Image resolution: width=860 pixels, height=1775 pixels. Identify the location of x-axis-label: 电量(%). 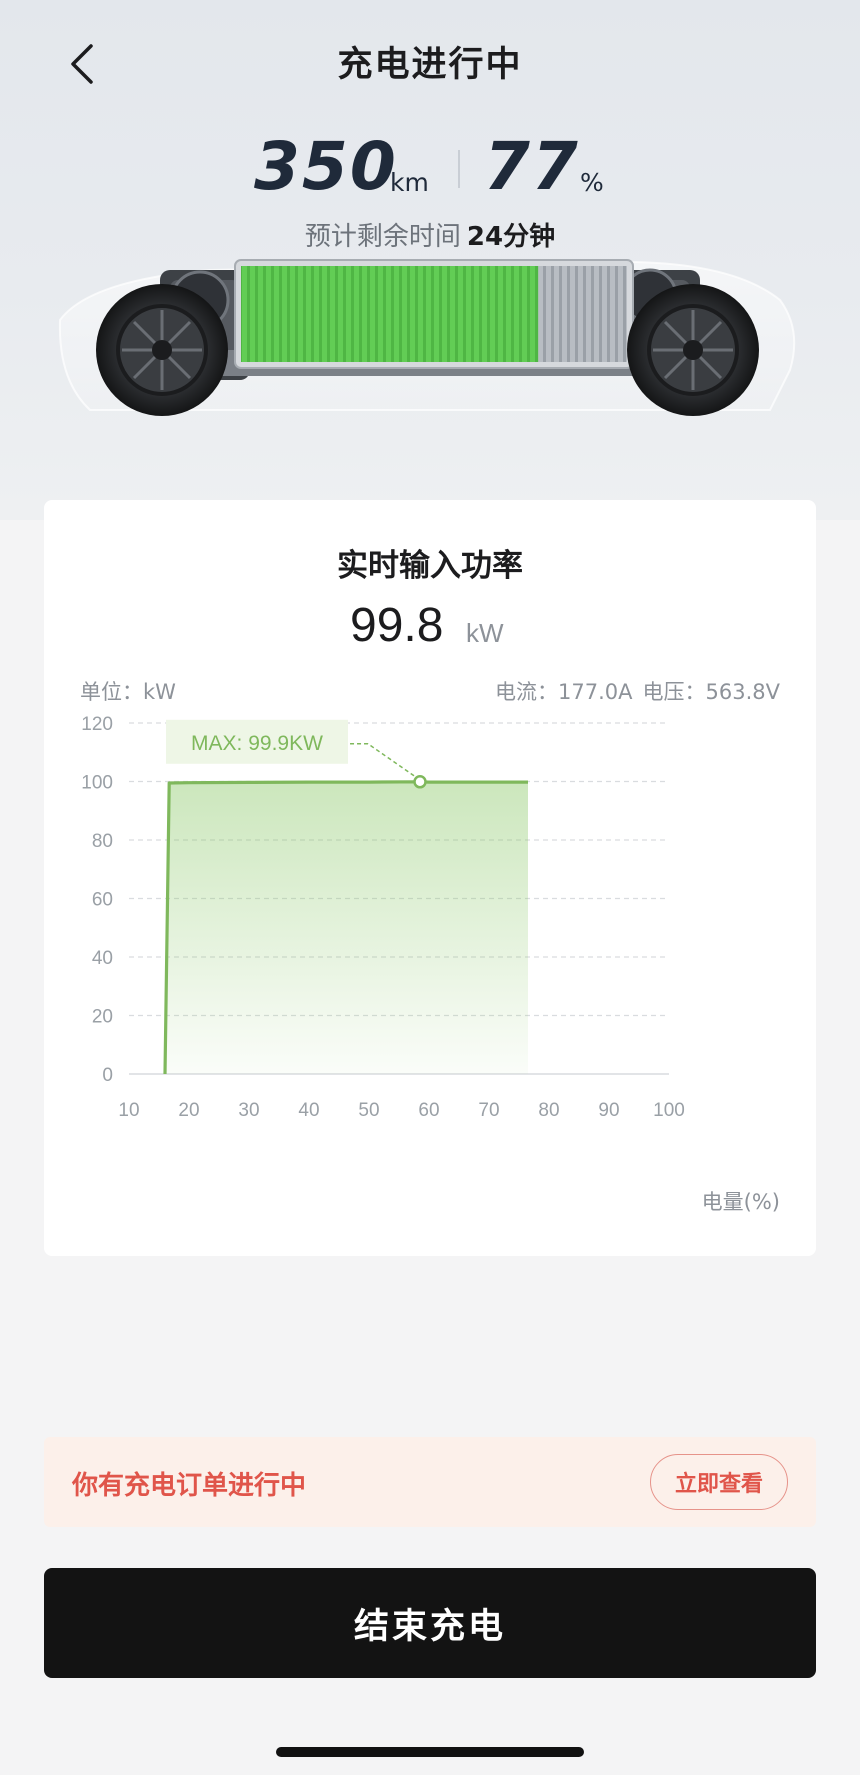
(740, 1202).